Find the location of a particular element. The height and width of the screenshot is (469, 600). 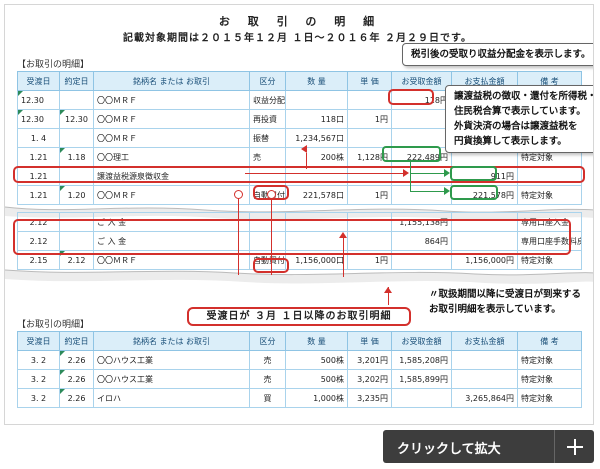

note-line: 外貨決済の場合は譲渡益税を is located at coordinates (516, 126).